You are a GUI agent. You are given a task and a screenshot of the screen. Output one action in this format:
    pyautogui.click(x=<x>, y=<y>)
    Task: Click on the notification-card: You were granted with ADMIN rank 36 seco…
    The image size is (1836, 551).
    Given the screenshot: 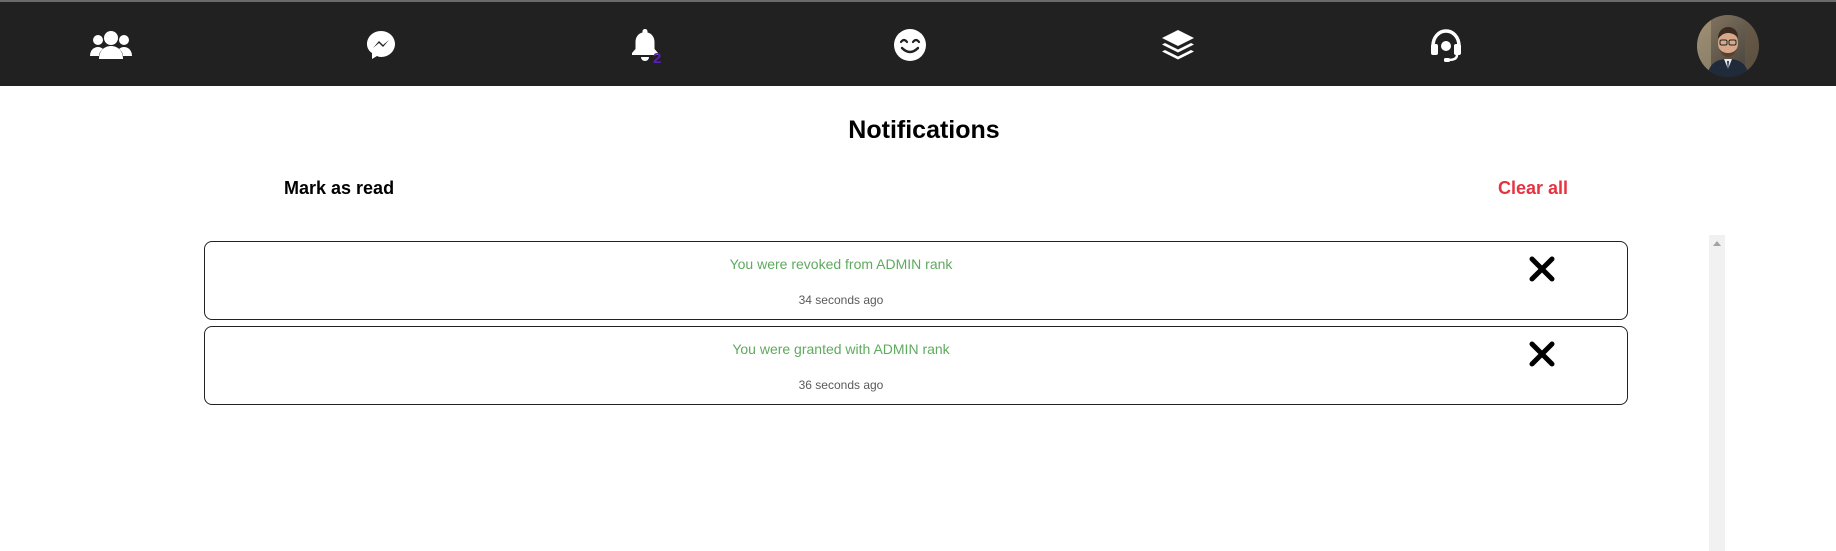 What is the action you would take?
    pyautogui.click(x=916, y=365)
    